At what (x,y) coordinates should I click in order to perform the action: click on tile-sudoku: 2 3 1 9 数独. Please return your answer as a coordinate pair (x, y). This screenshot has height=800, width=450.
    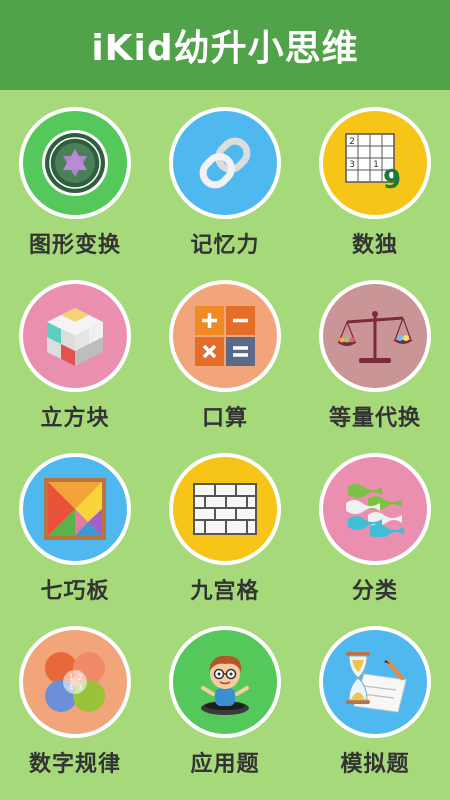
    Looking at the image, I should click on (375, 193).